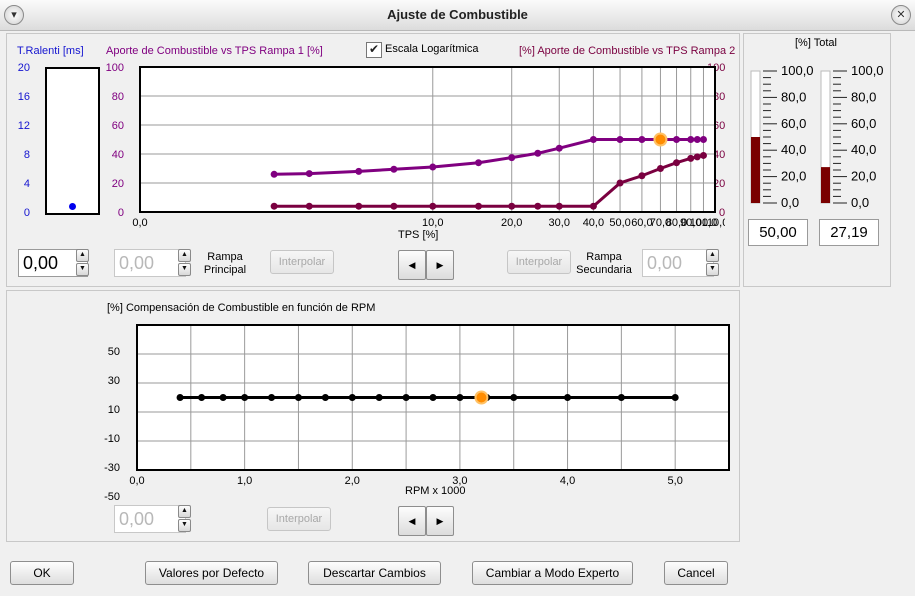 The width and height of the screenshot is (915, 596). I want to click on ralenti-plot, so click(72, 141).